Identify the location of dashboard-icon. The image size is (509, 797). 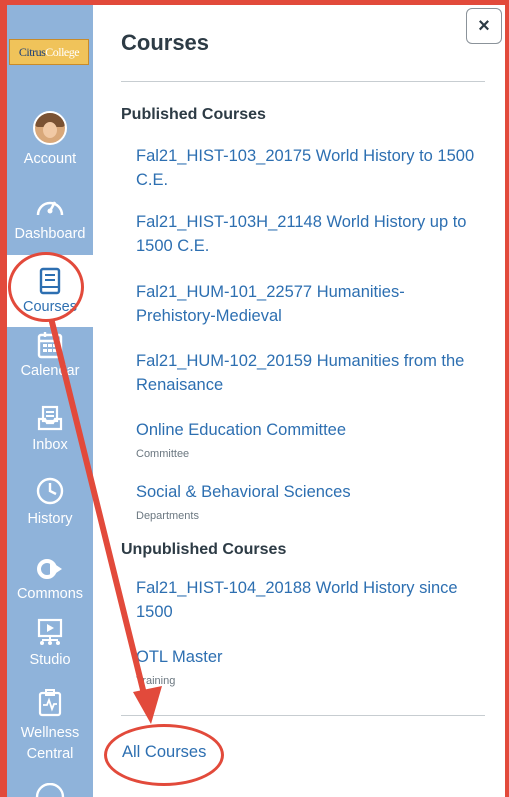
(50, 206).